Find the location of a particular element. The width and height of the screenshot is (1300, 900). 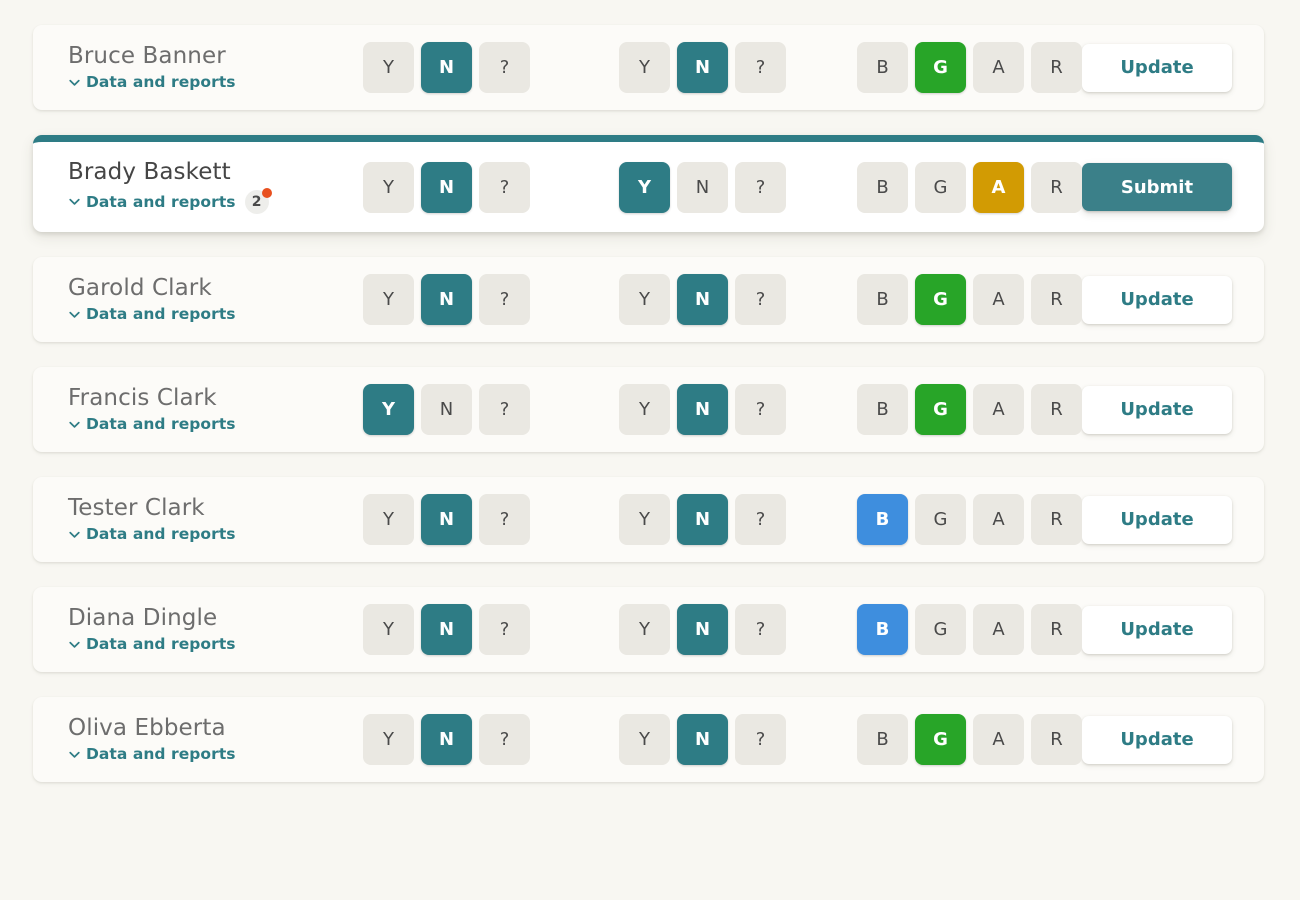

toggle-group-3: BGAR is located at coordinates (969, 519).